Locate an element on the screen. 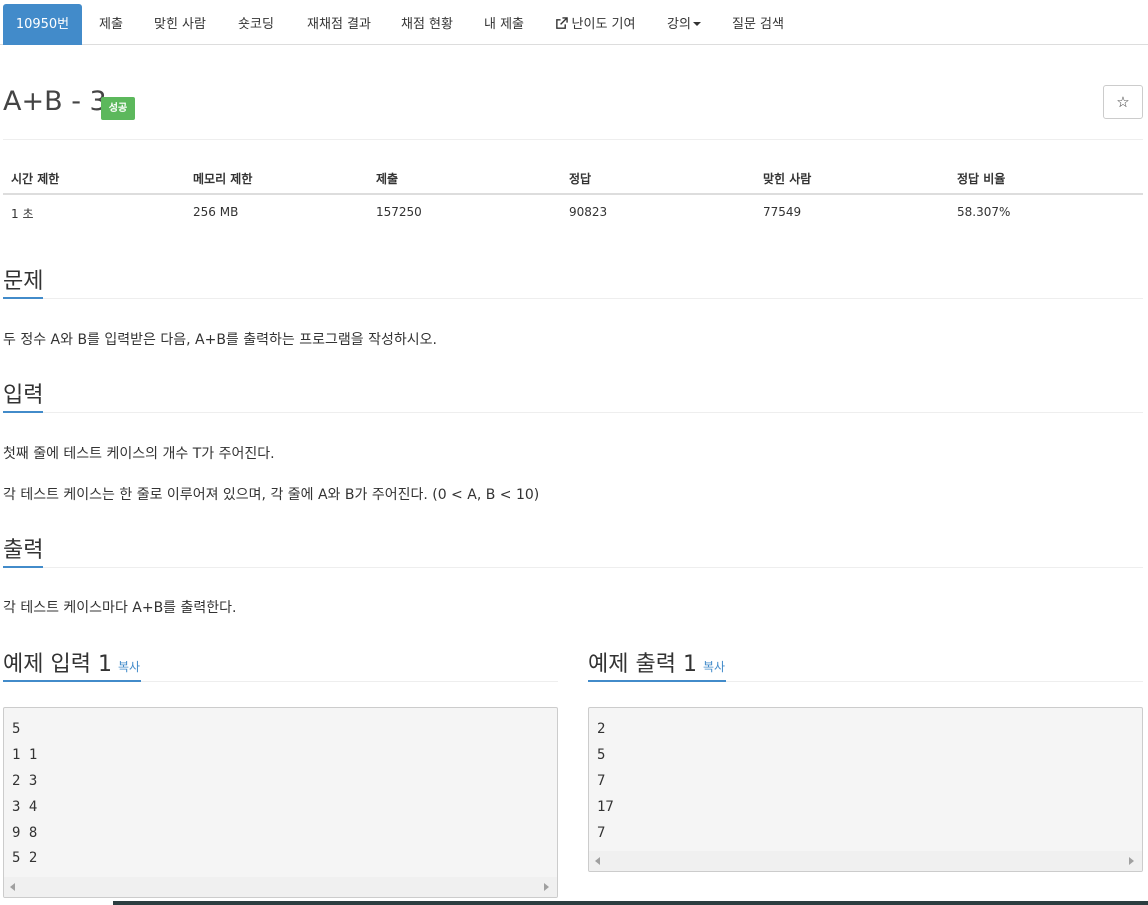 The height and width of the screenshot is (905, 1148). tab-submit: 제출 is located at coordinates (111, 24).